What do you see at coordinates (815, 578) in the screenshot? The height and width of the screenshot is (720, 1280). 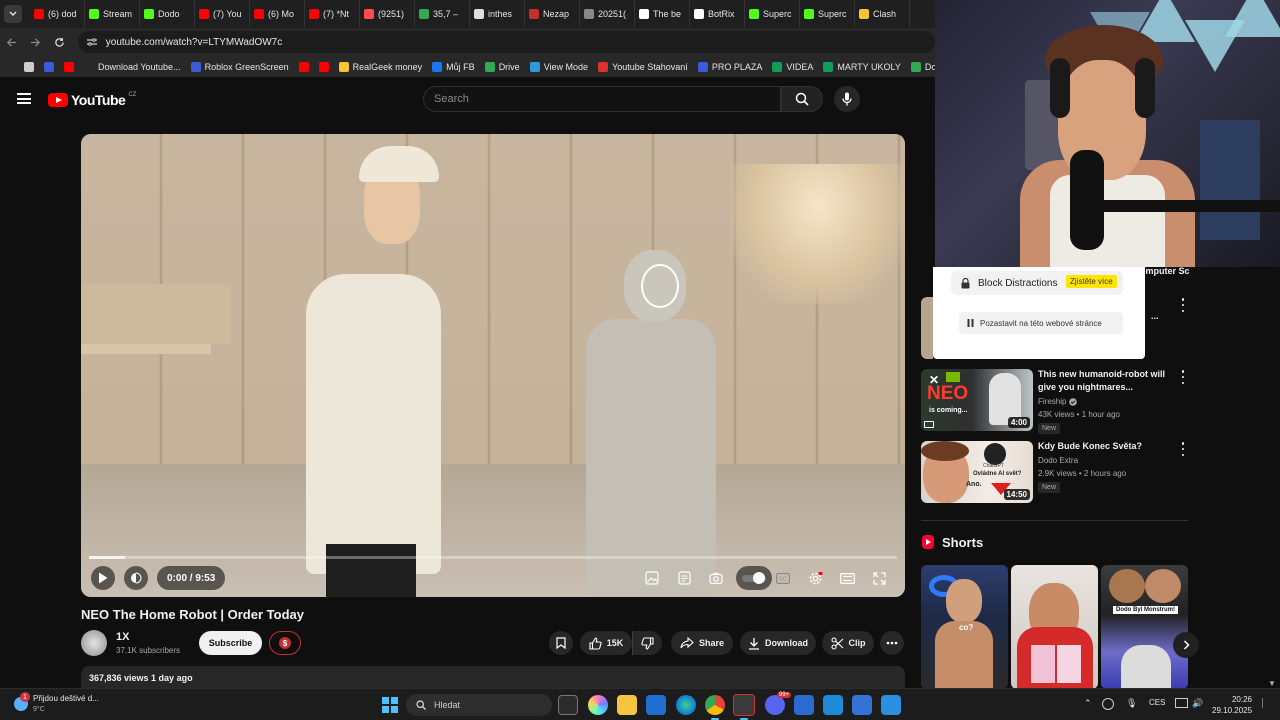 I see `settings-button` at bounding box center [815, 578].